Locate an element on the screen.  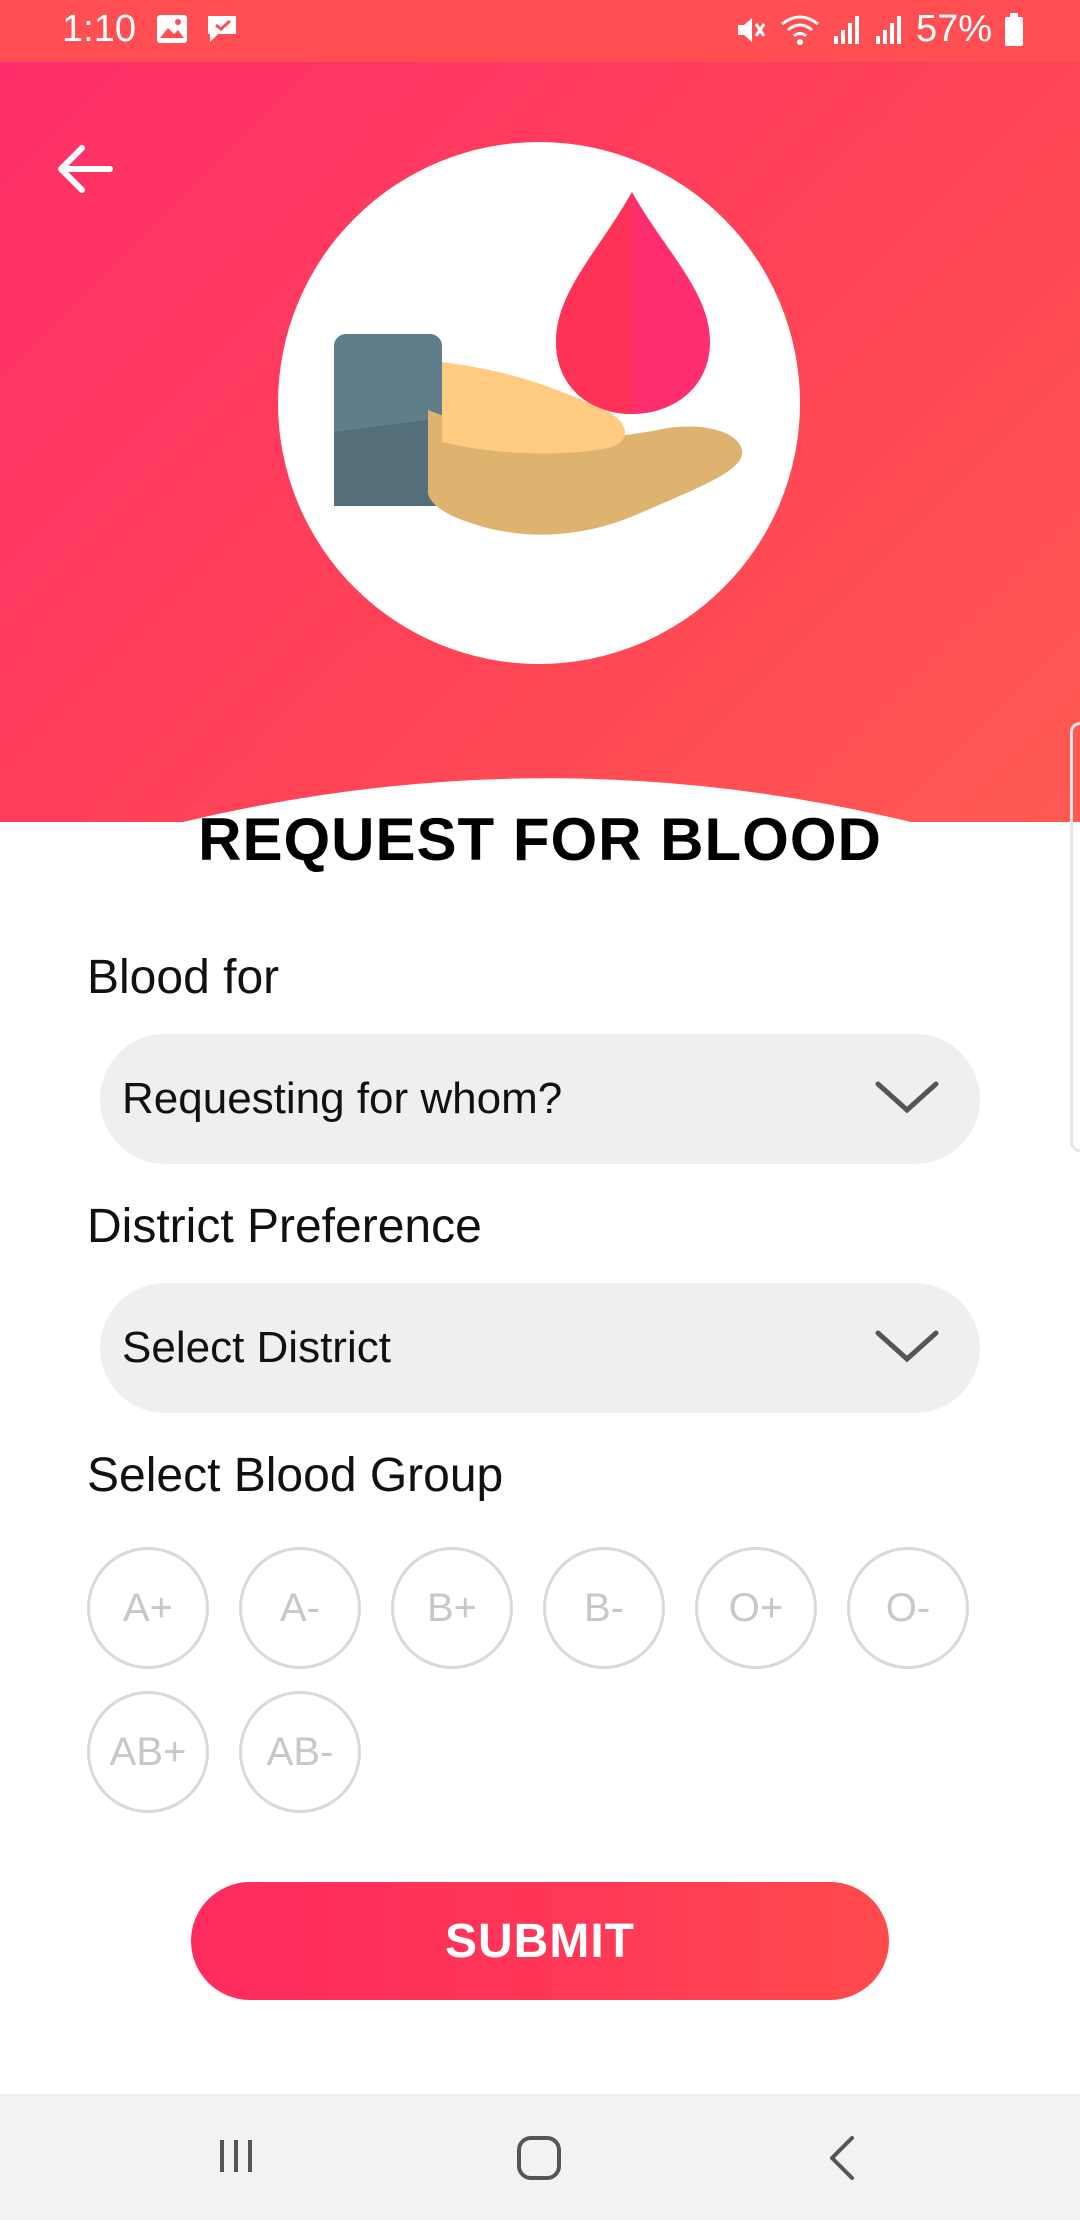
home-icon is located at coordinates (539, 2158).